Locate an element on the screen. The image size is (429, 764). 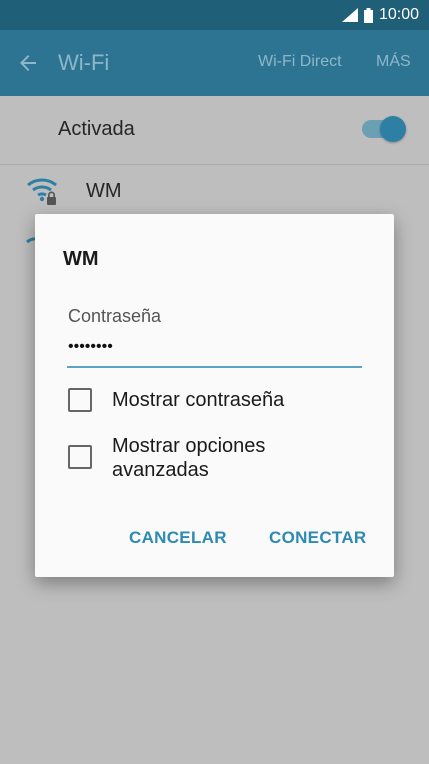
show-advanced-row: Mostrar opciones avanzadas is located at coordinates (190, 458).